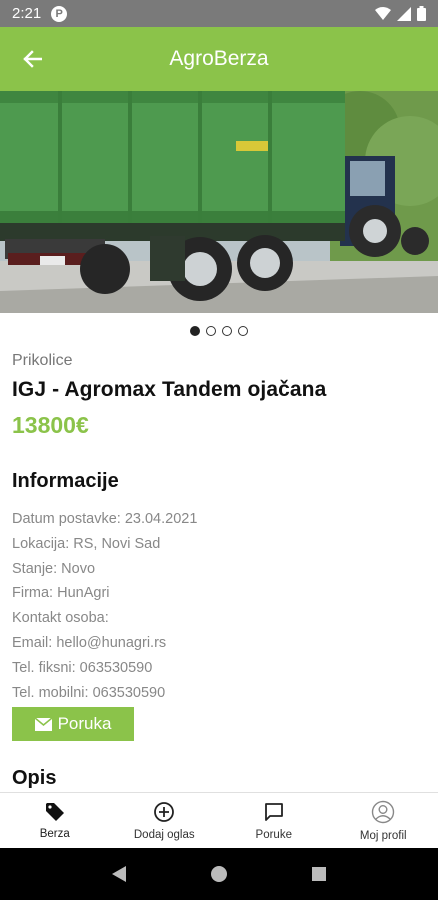 Image resolution: width=438 pixels, height=900 pixels. Describe the element at coordinates (104, 670) in the screenshot. I see `info-phone-landline: Tel. fiksni: 063530590` at that location.